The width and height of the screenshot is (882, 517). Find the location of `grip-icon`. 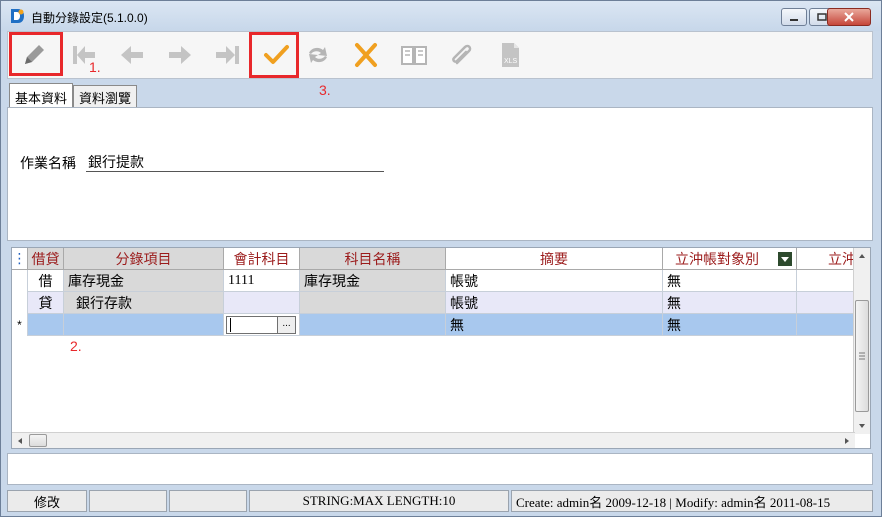

grip-icon is located at coordinates (862, 356).